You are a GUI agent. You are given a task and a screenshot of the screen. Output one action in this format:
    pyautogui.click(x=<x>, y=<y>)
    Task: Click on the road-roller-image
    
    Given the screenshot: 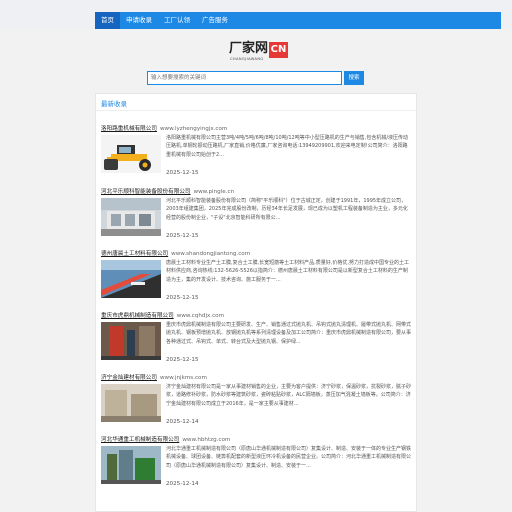 What is the action you would take?
    pyautogui.click(x=131, y=154)
    